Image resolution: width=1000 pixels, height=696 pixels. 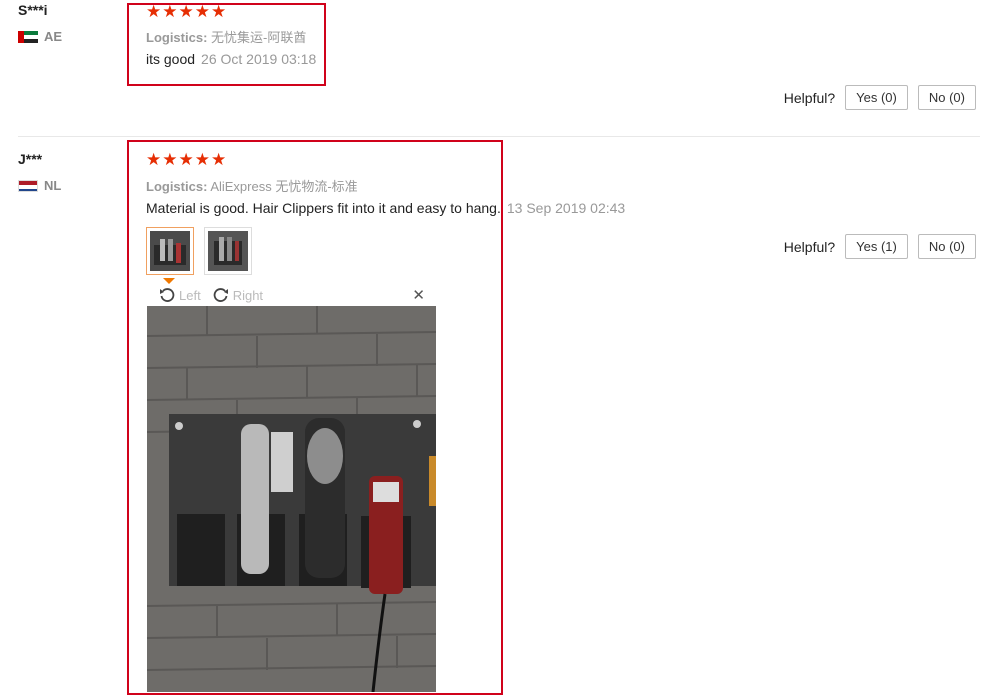 What do you see at coordinates (53, 185) in the screenshot?
I see `country-code: NL` at bounding box center [53, 185].